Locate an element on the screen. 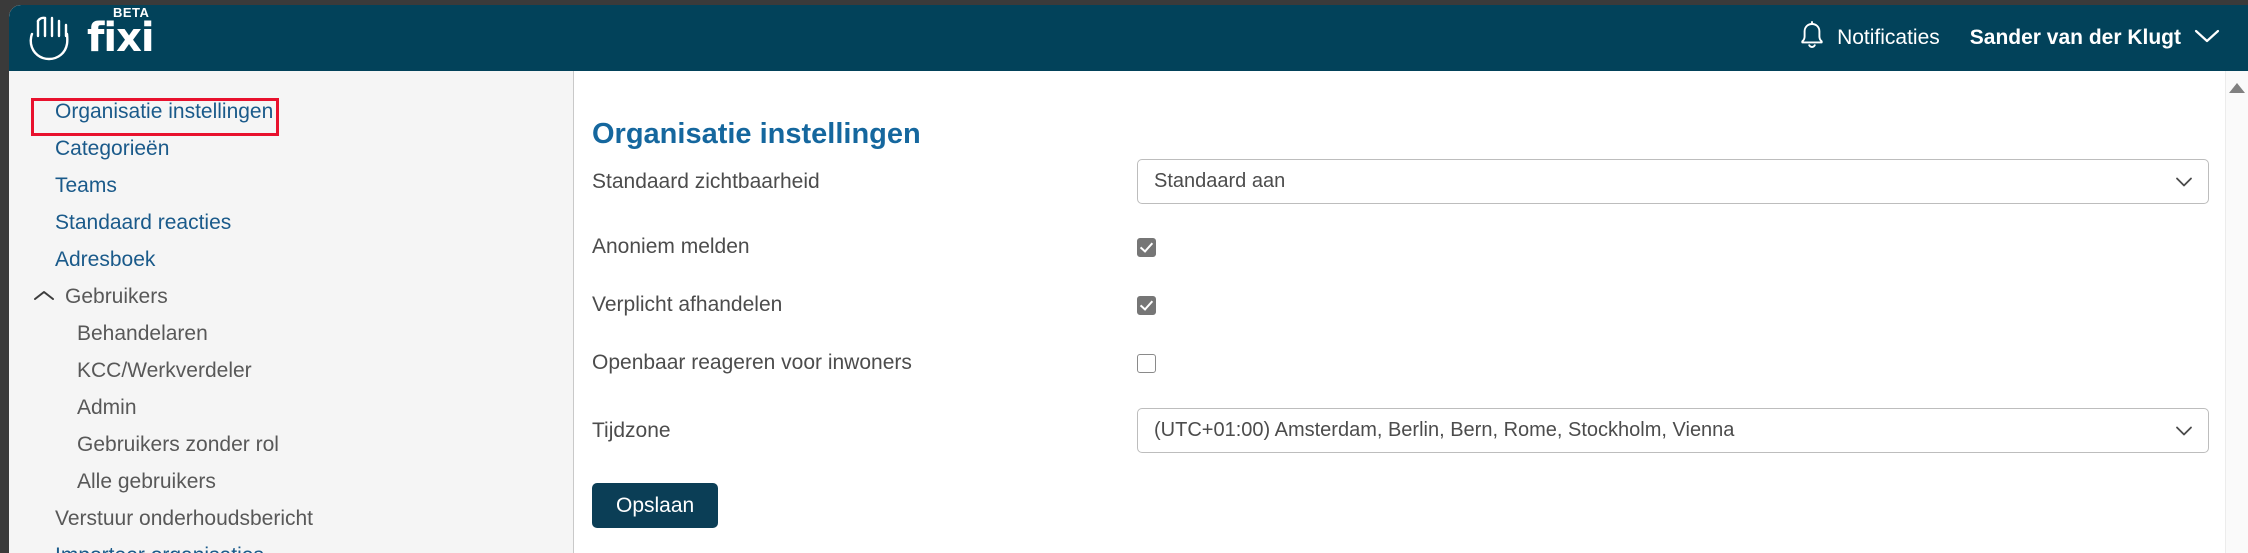  anoniem-melden-checkbox is located at coordinates (1146, 247).